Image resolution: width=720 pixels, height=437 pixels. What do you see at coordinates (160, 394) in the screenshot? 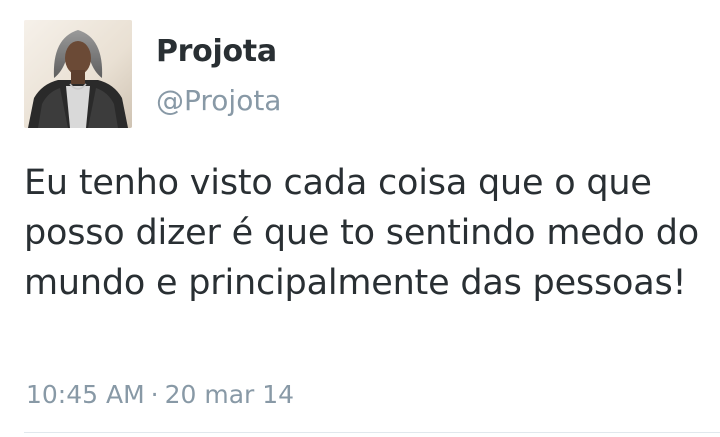
I see `tweet-timestamp: 10:45 AM · 20 mar 14` at bounding box center [160, 394].